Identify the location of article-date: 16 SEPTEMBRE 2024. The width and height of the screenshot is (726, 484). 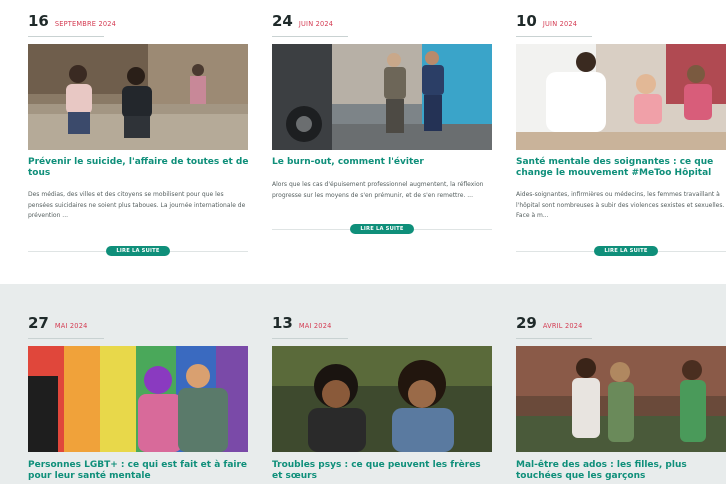
(139, 21).